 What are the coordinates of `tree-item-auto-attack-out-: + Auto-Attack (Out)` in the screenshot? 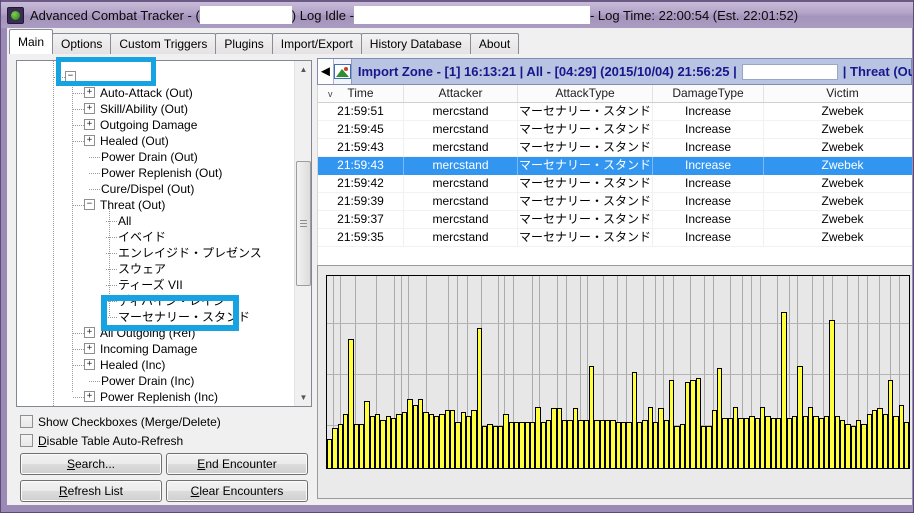 It's located at (155, 93).